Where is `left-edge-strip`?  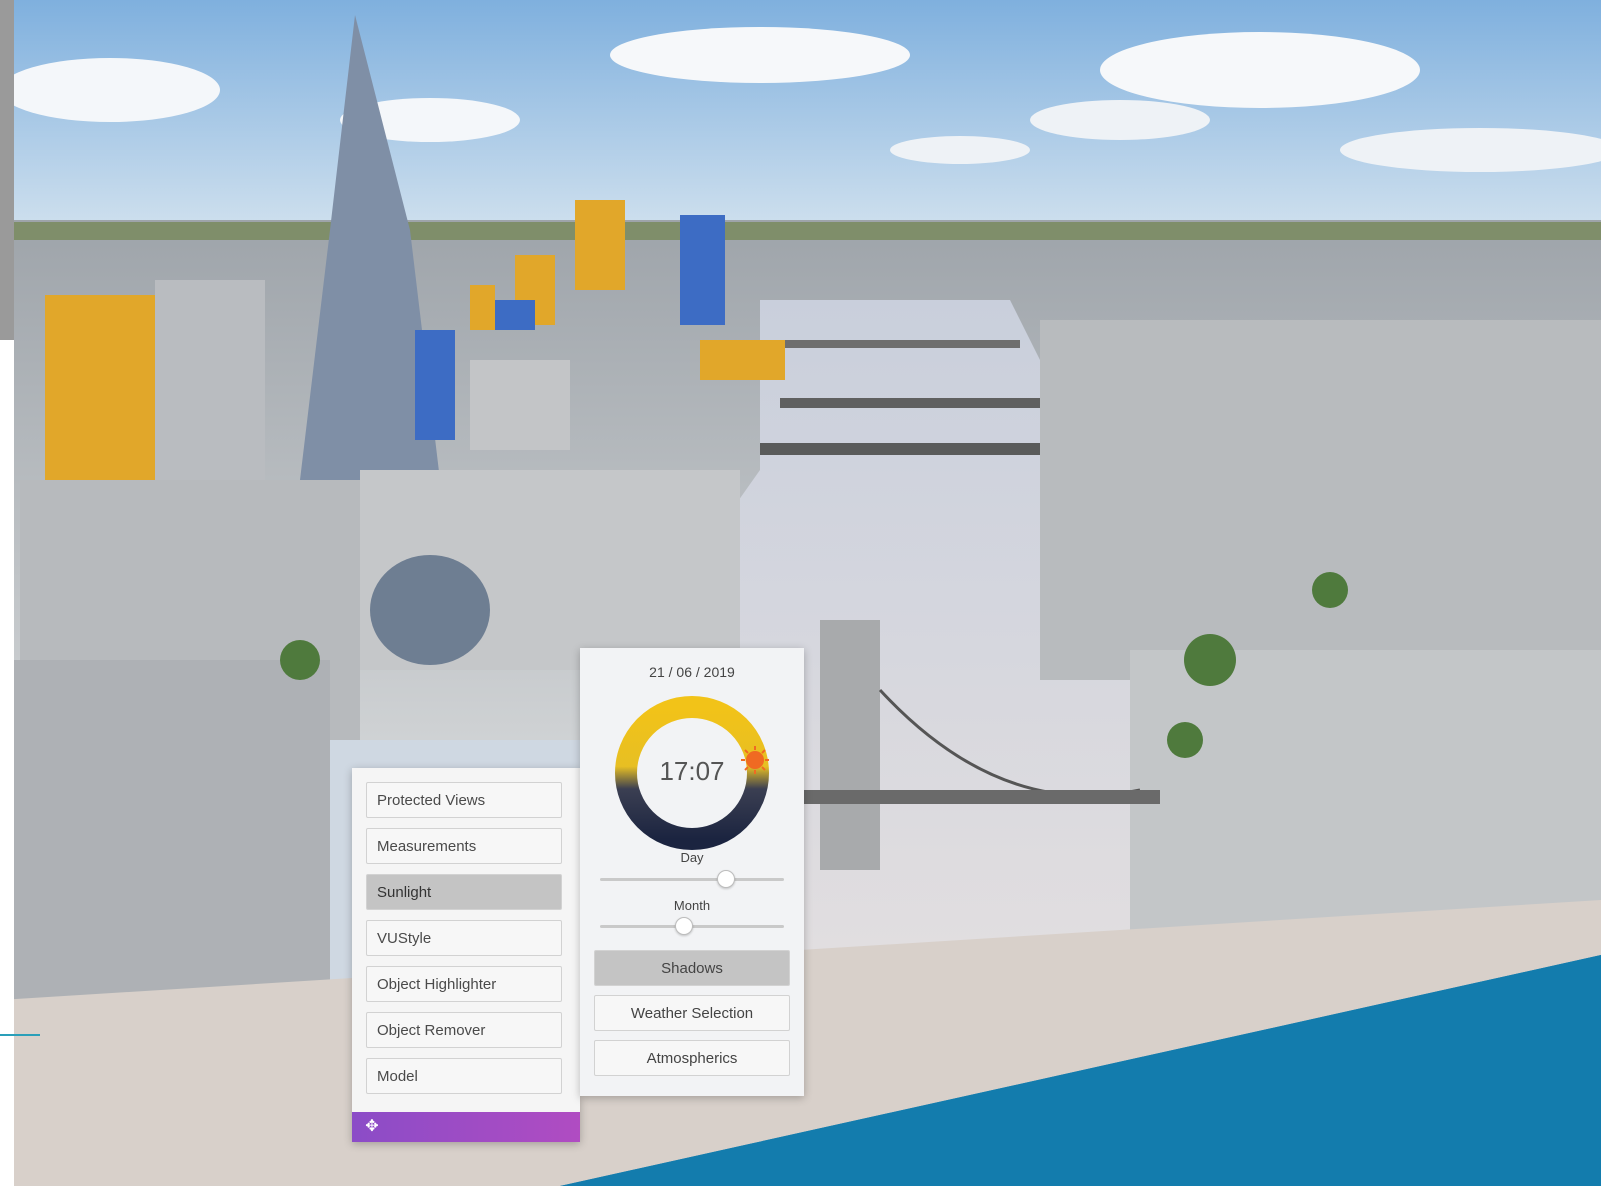 left-edge-strip is located at coordinates (7, 170).